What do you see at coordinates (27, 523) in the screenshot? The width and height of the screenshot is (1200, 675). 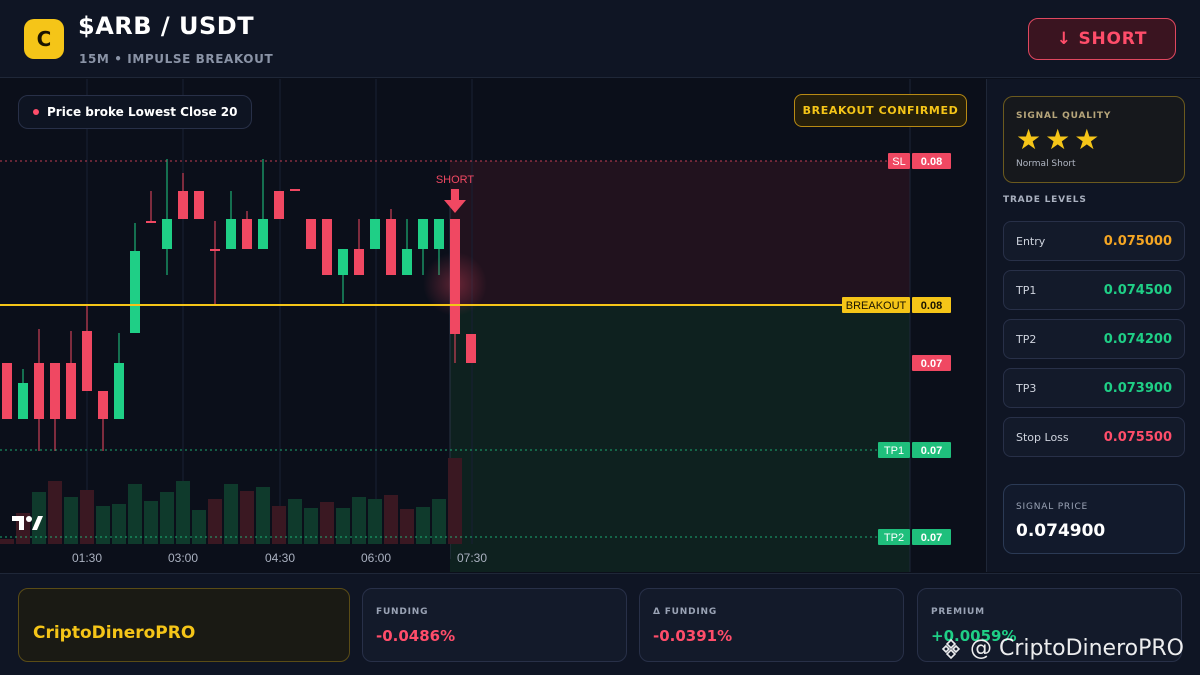 I see `tradingview-logo-icon` at bounding box center [27, 523].